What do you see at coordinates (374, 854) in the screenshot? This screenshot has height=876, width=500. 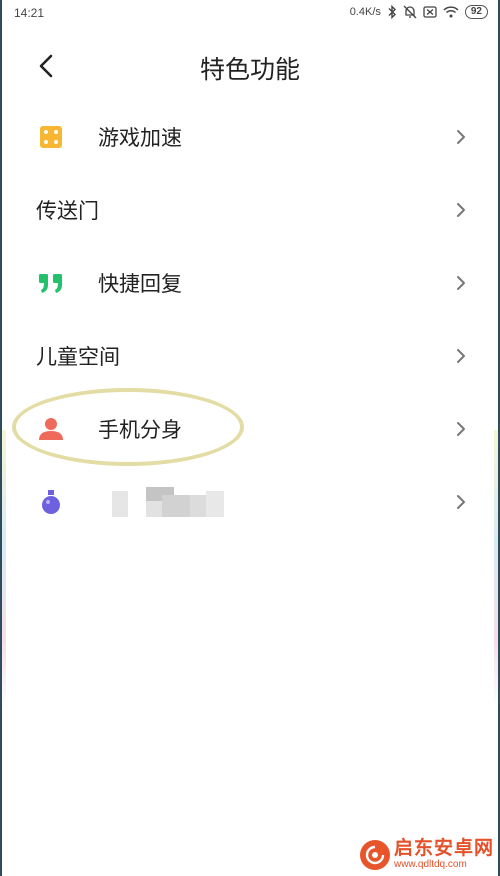 I see `watermark-logo-icon` at bounding box center [374, 854].